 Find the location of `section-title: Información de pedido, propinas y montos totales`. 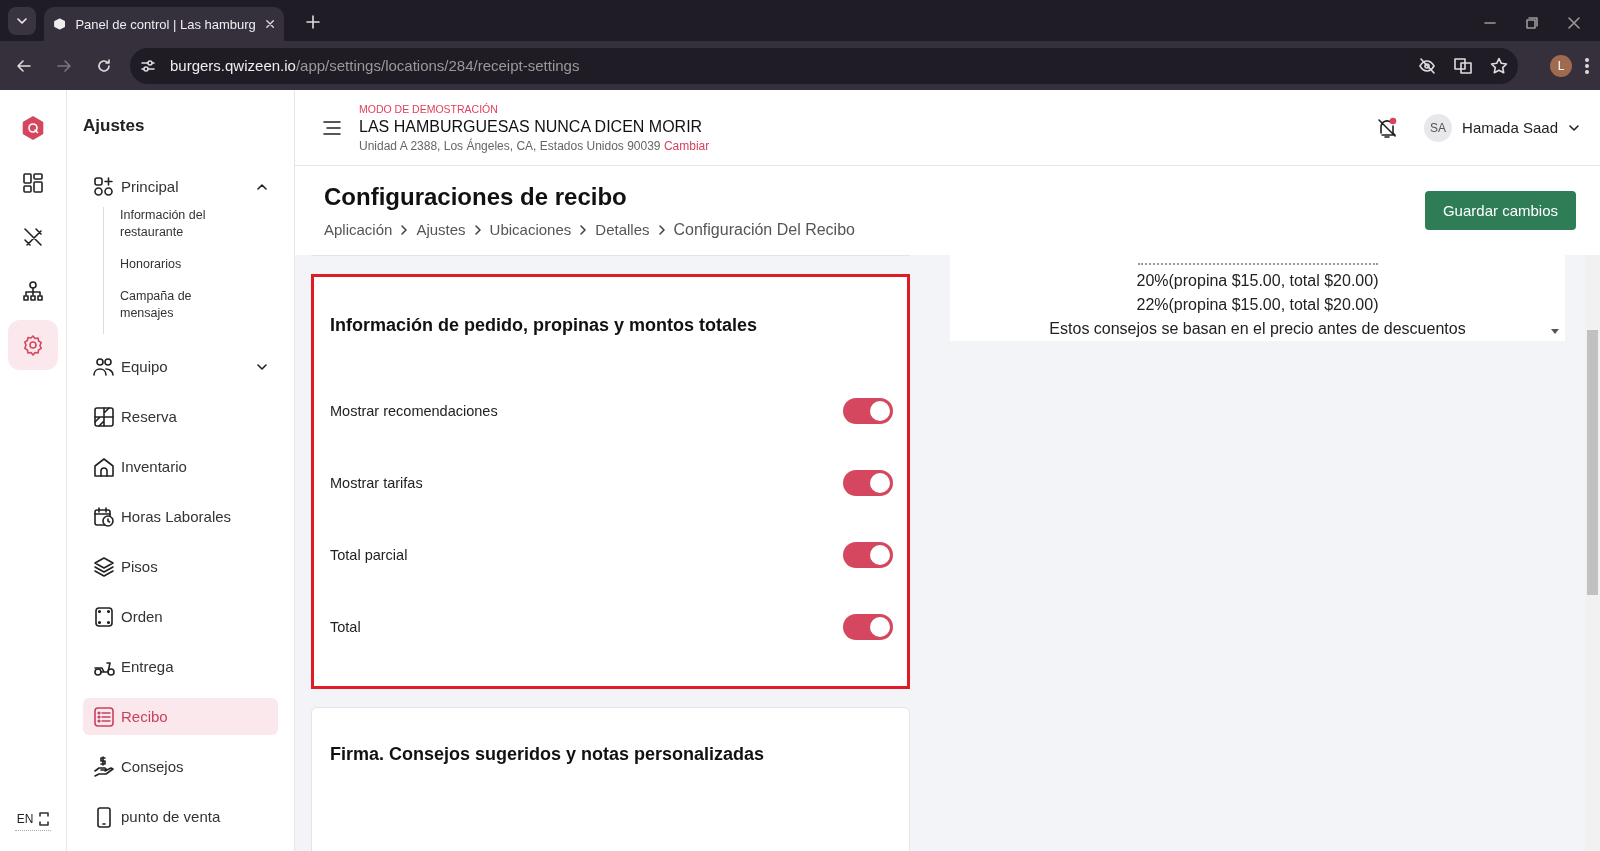

section-title: Información de pedido, propinas y montos totales is located at coordinates (544, 325).